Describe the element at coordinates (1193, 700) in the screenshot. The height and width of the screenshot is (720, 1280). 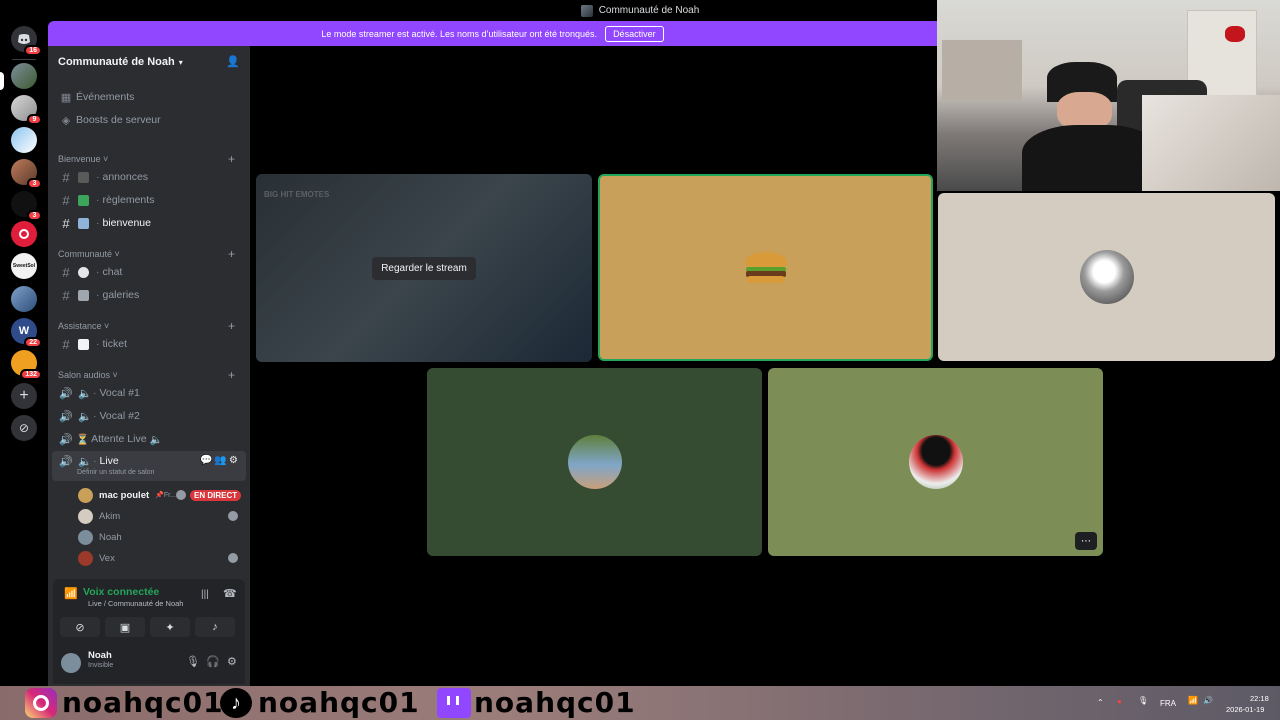
I see `wifi-icon: 📶` at that location.